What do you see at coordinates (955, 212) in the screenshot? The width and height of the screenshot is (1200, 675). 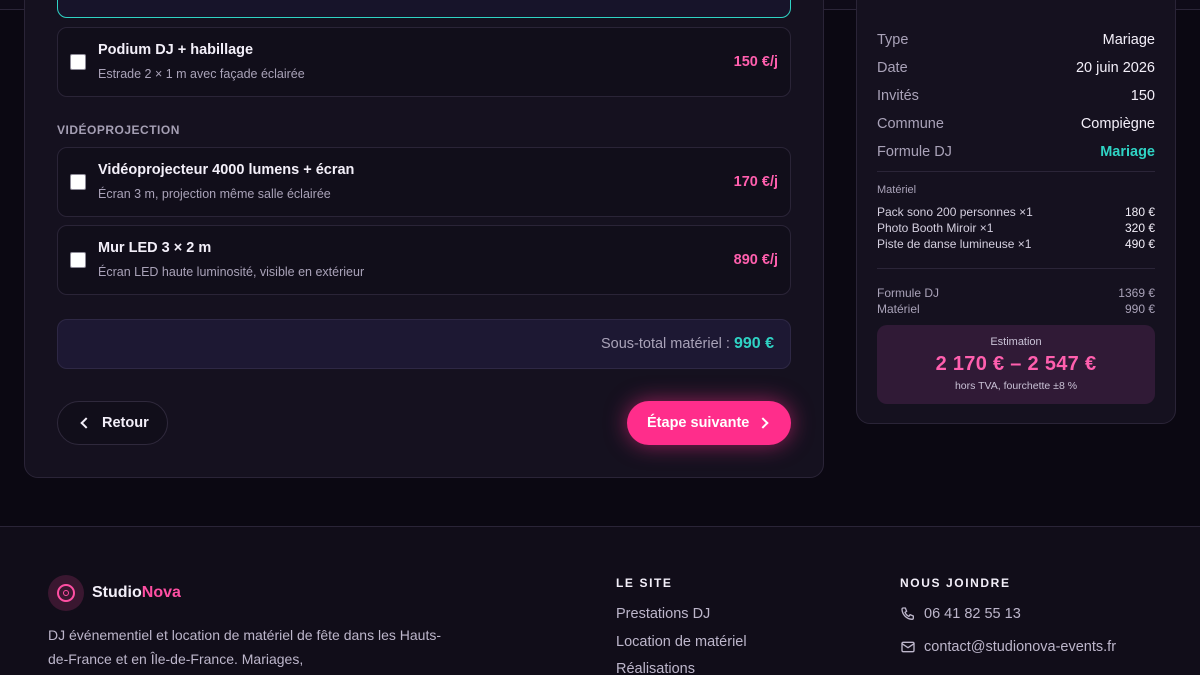 I see `materiel-name: Pack sono 200 personnes ×1` at bounding box center [955, 212].